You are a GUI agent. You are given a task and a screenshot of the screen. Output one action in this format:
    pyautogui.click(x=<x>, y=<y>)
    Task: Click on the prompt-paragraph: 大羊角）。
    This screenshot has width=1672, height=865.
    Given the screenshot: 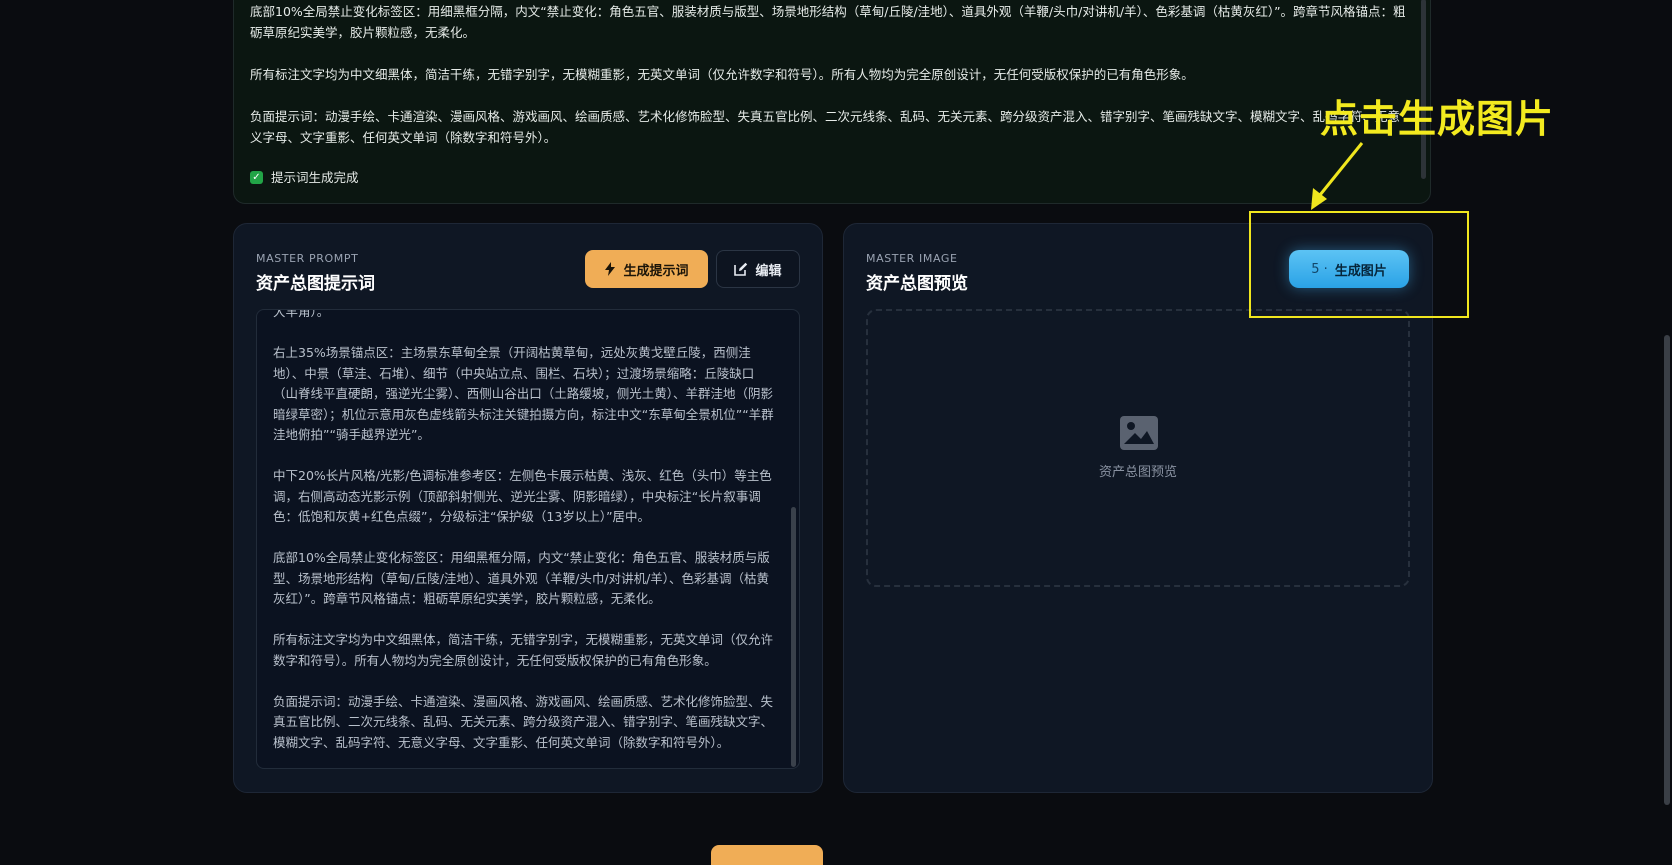 What is the action you would take?
    pyautogui.click(x=301, y=314)
    